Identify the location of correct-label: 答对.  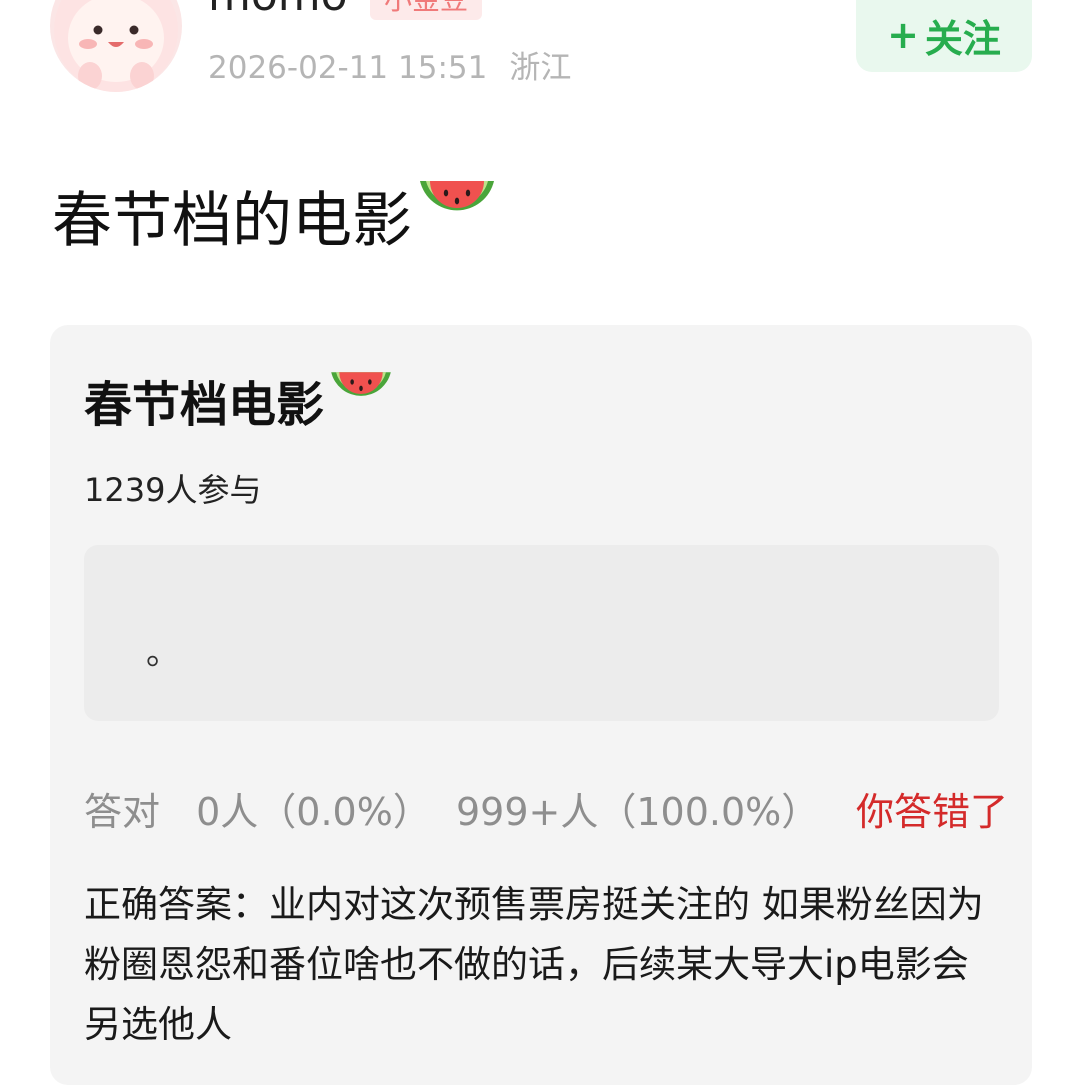
(122, 812).